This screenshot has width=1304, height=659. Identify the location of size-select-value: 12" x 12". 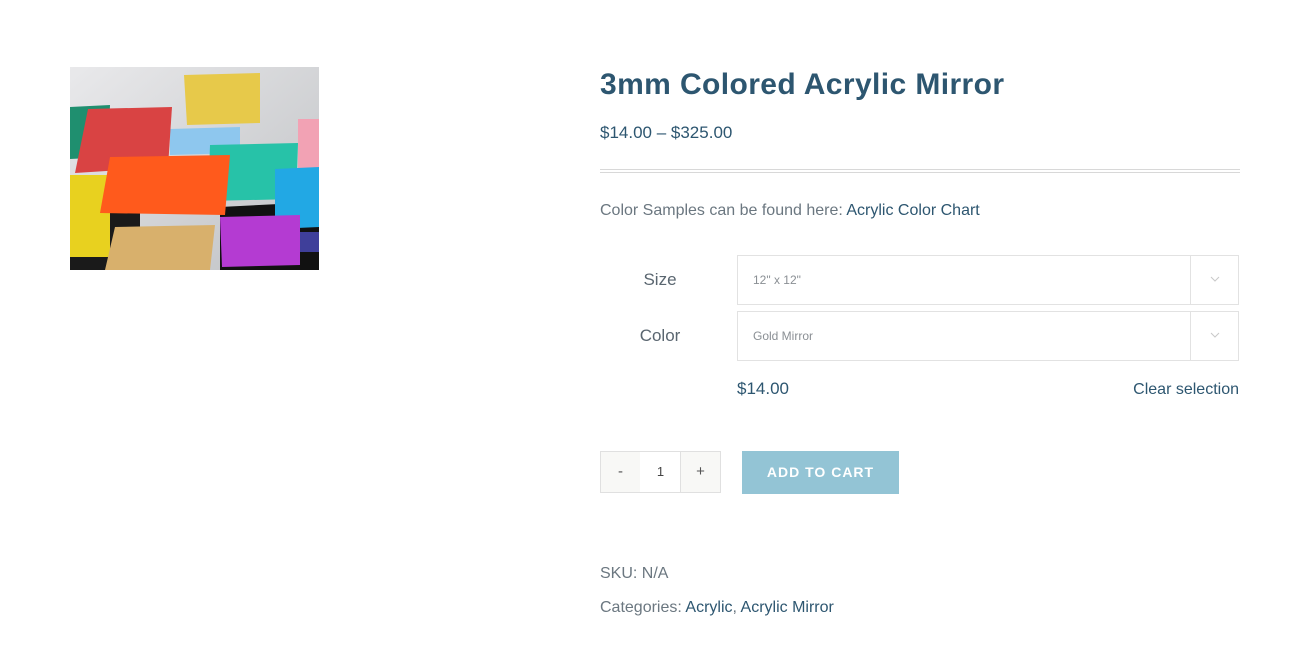
(777, 280).